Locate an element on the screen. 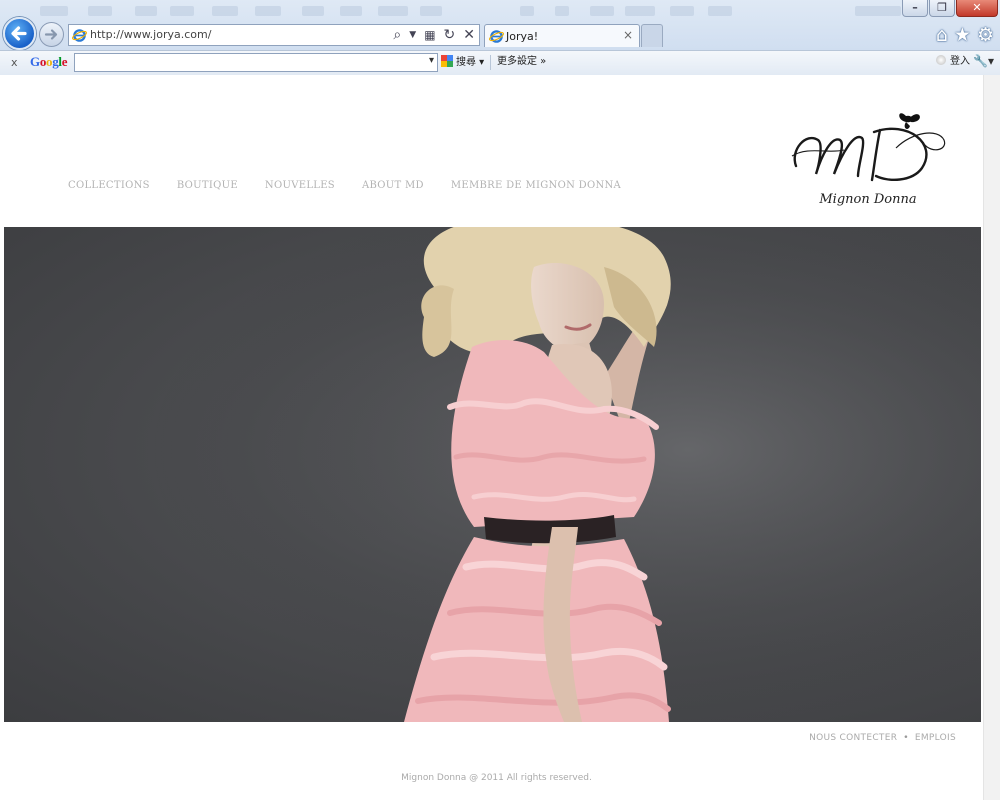 The image size is (1000, 800). google-search-icon is located at coordinates (447, 61).